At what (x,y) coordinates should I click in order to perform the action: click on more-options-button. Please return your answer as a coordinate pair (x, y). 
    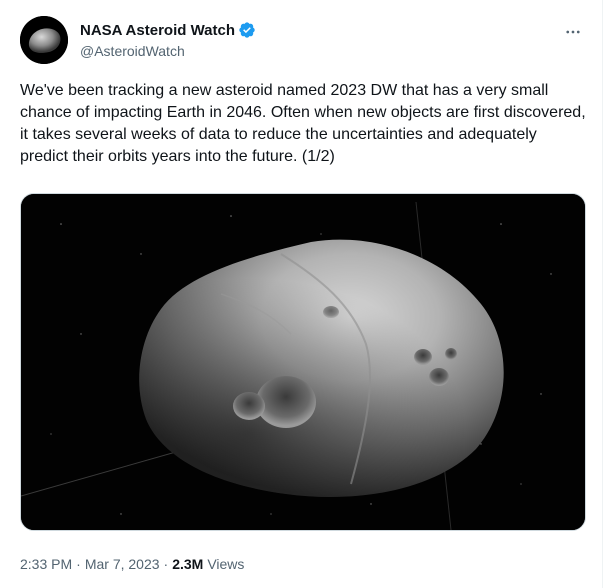
    Looking at the image, I should click on (573, 32).